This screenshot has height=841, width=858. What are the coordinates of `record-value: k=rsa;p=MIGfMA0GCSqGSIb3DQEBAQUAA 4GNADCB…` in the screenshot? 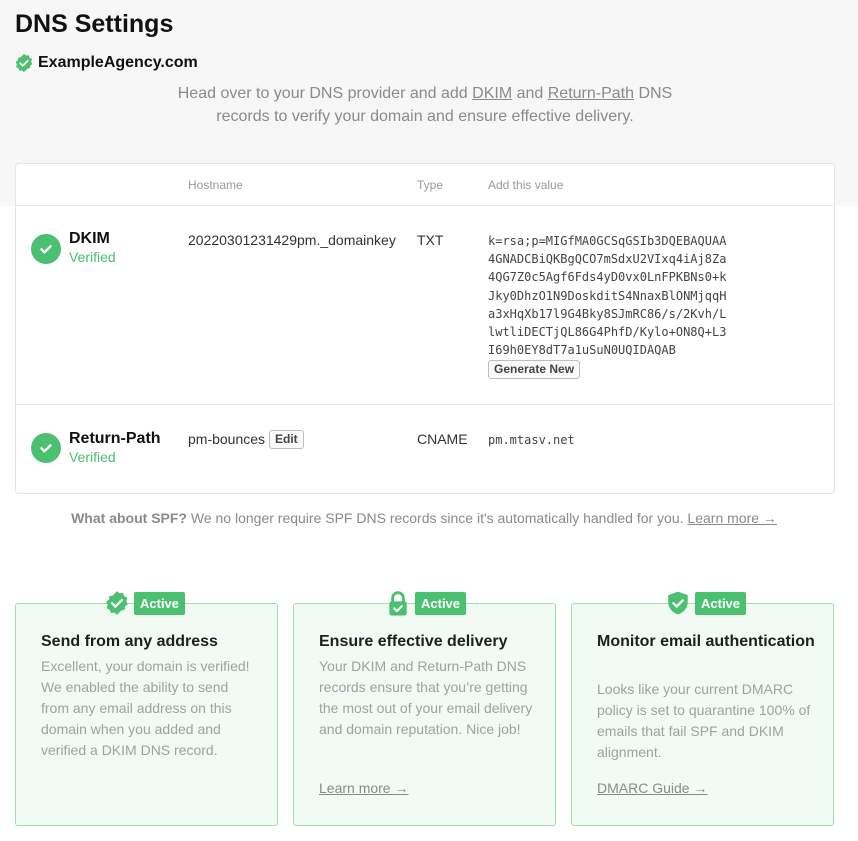 It's located at (607, 296).